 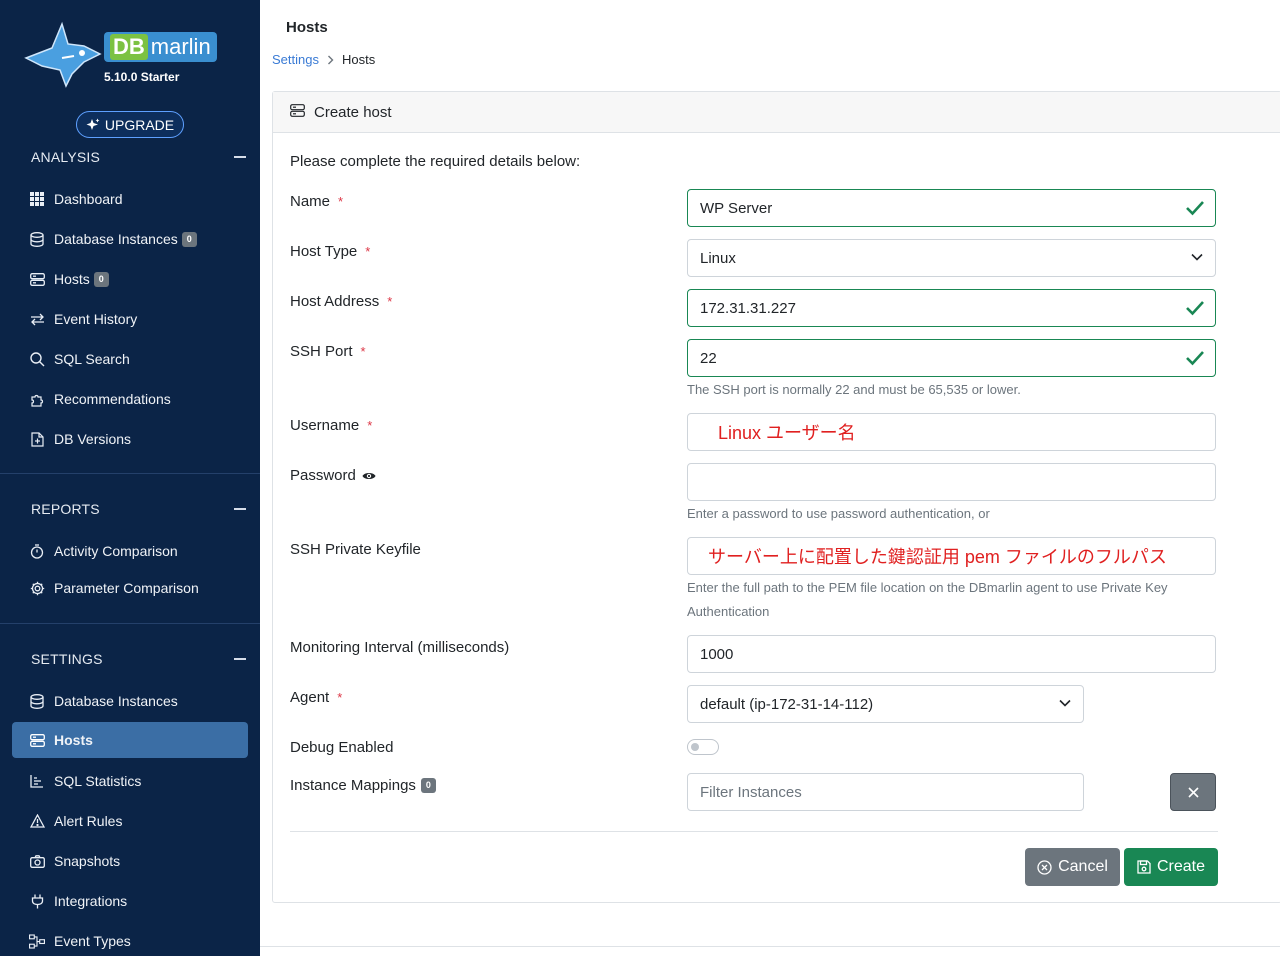 What do you see at coordinates (130, 588) in the screenshot?
I see `sidebar-item-parameter-comparison: Parameter Comparison` at bounding box center [130, 588].